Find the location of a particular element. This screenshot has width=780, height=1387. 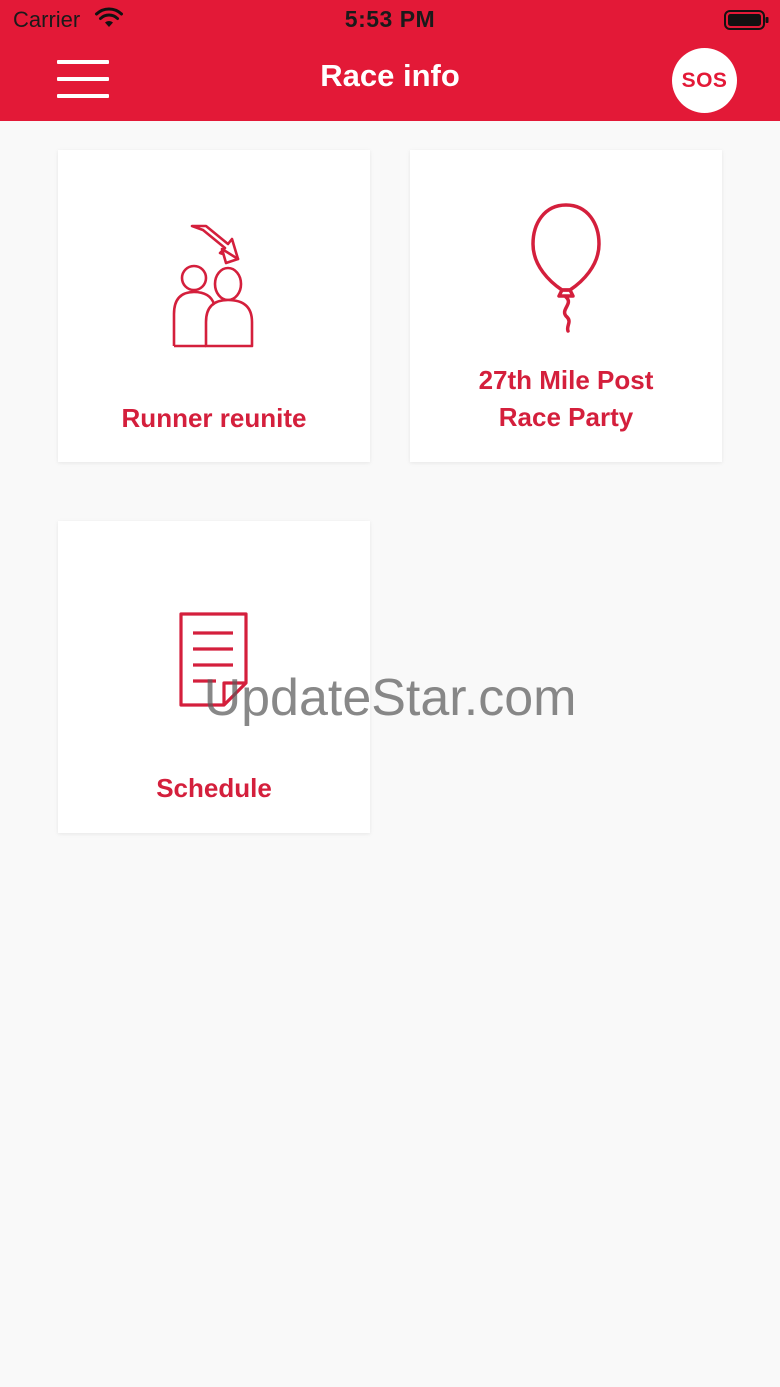

menu-line-bottom is located at coordinates (83, 96).